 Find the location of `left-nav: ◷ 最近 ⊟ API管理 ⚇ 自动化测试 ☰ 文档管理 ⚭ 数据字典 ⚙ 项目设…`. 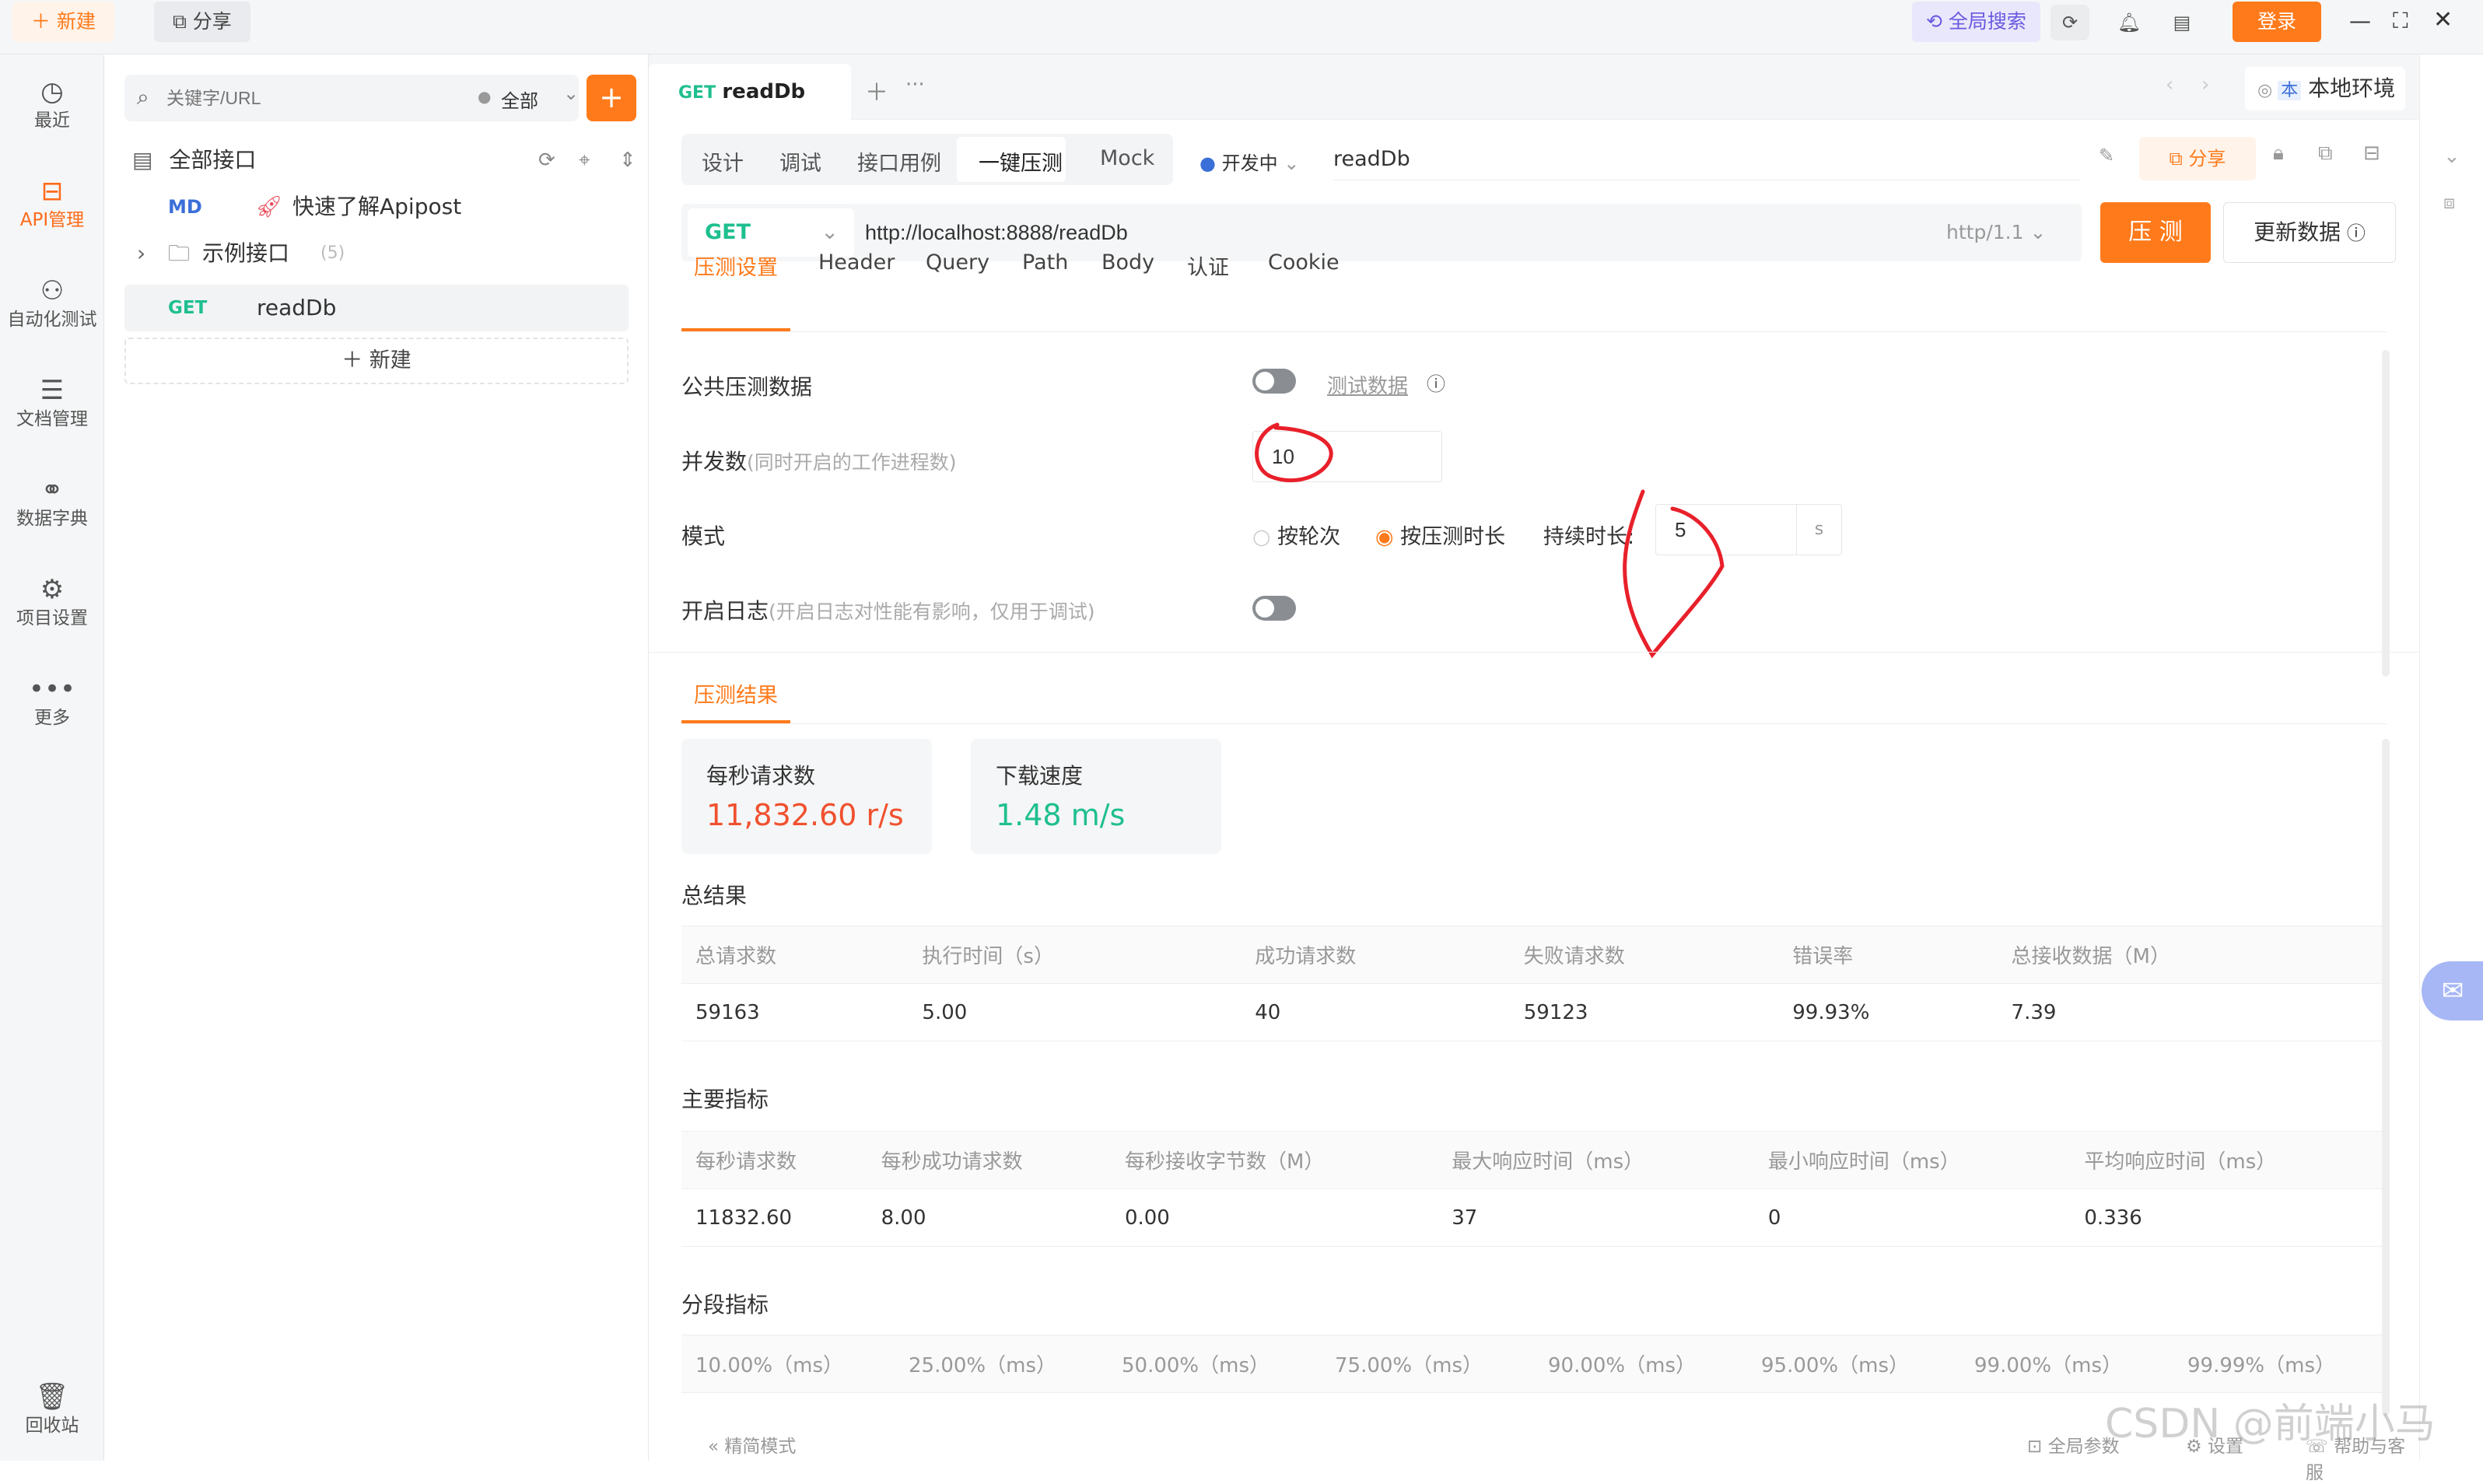

left-nav: ◷ 最近 ⊟ API管理 ⚇ 自动化测试 ☰ 文档管理 ⚭ 数据字典 ⚙ 项目设… is located at coordinates (52, 757).